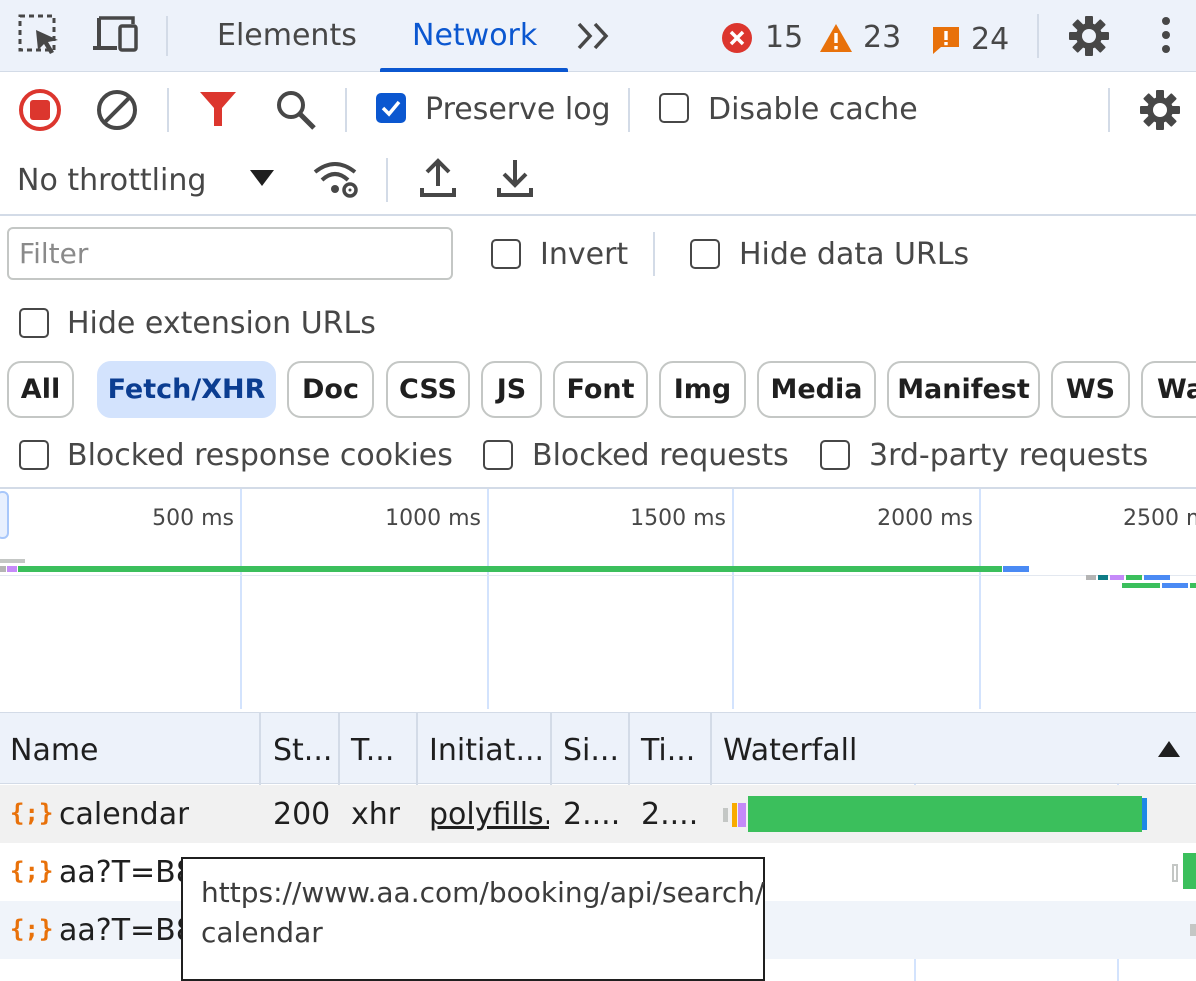  I want to click on clear-log-icon, so click(117, 112).